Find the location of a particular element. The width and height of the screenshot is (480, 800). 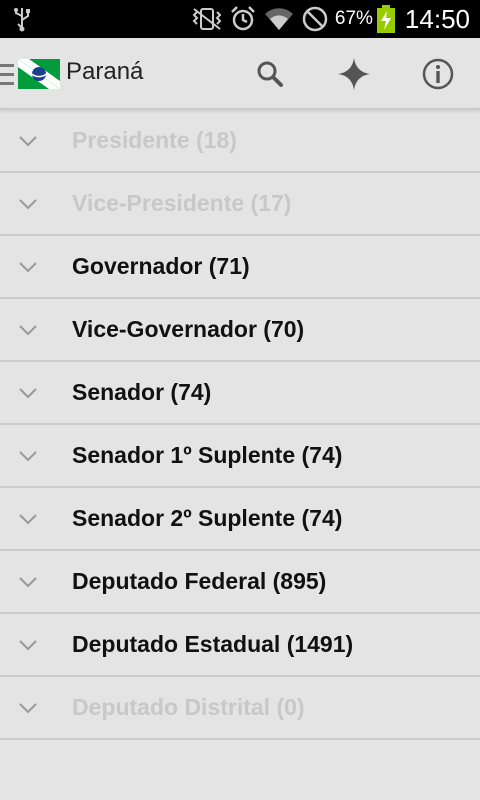

list-item-presidente: Presidente (18) is located at coordinates (240, 141).